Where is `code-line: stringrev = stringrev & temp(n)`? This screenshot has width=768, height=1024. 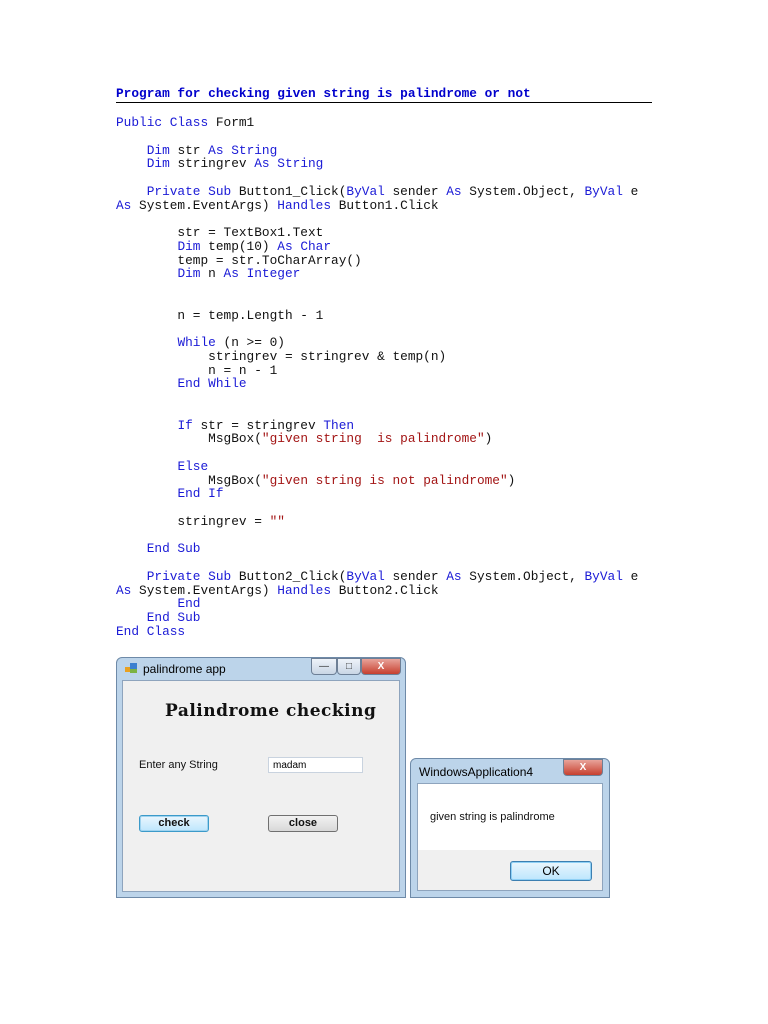 code-line: stringrev = stringrev & temp(n) is located at coordinates (377, 356).